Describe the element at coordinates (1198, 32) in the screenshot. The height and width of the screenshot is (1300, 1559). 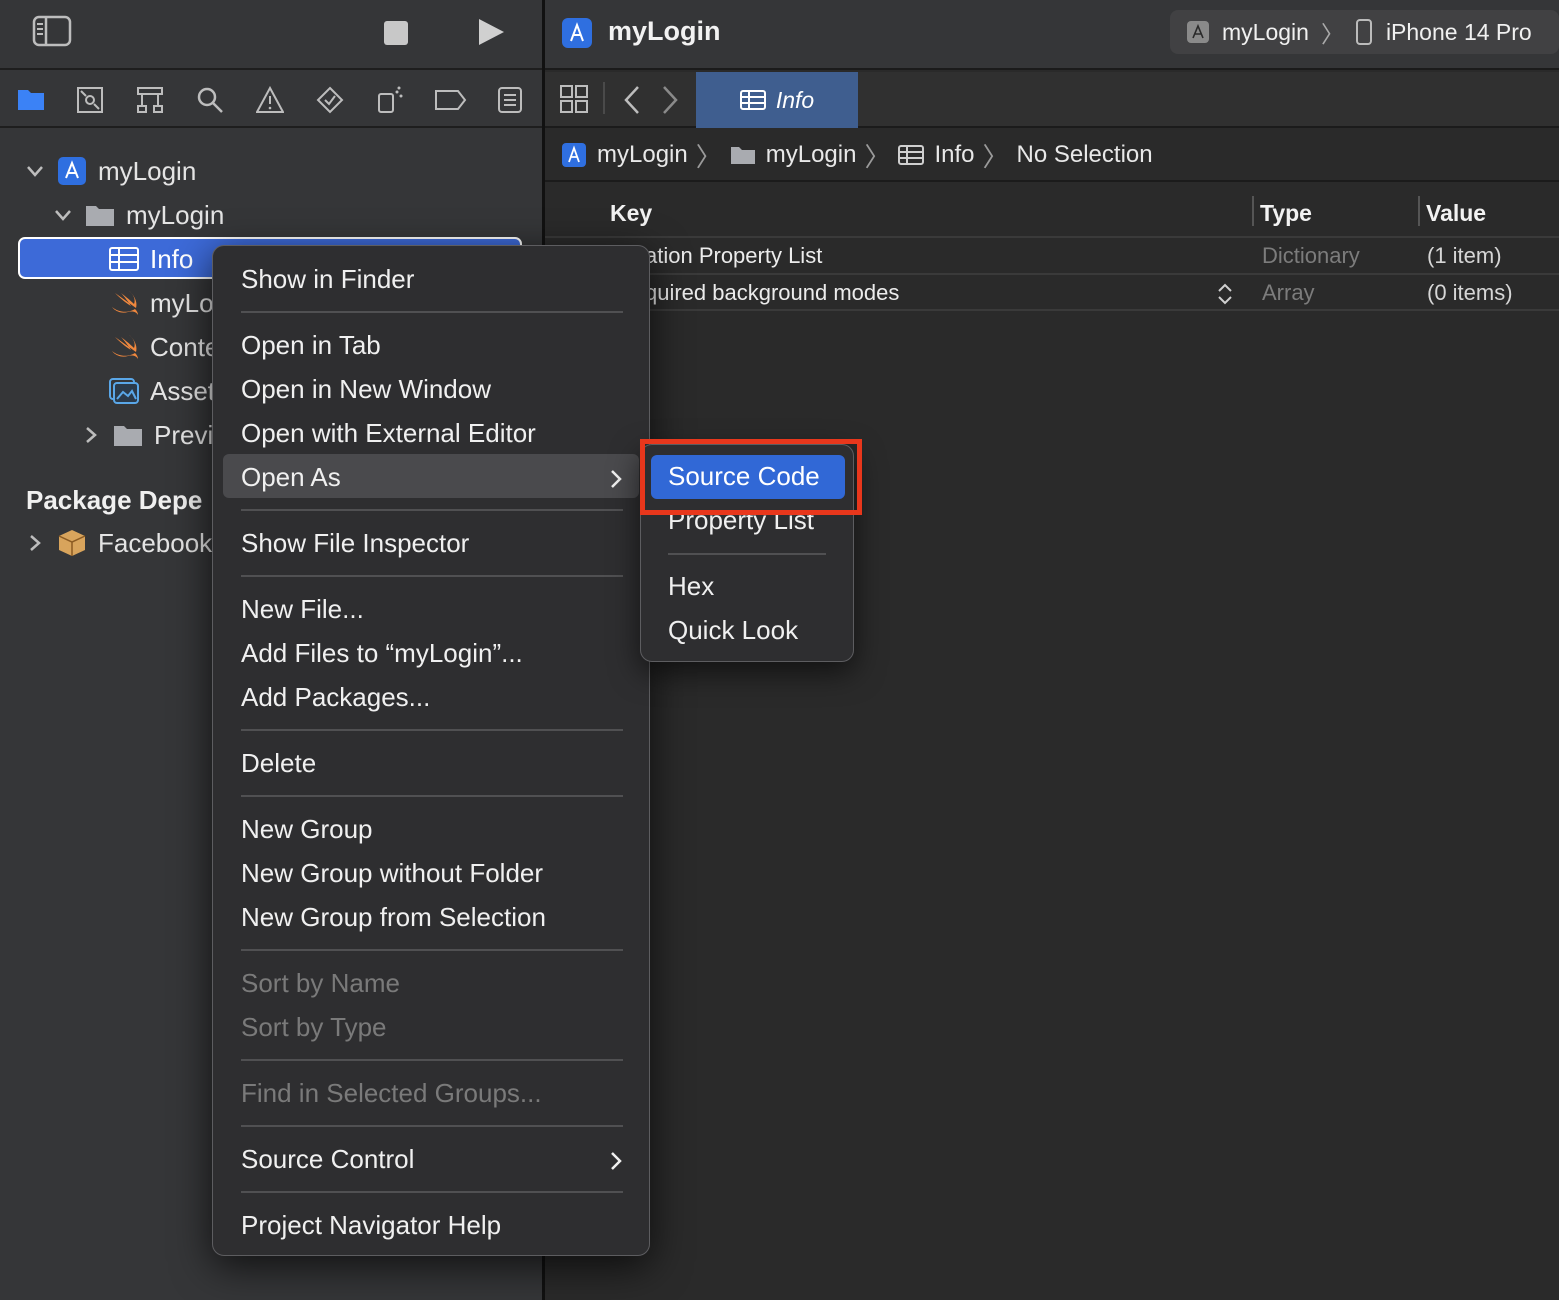
I see `app-target-icon` at that location.